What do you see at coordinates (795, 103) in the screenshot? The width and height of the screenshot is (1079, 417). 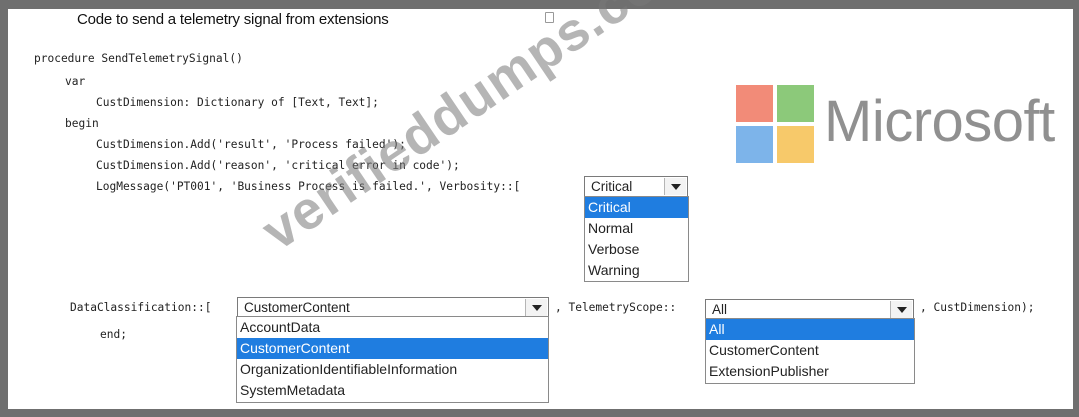 I see `logo-square-green` at bounding box center [795, 103].